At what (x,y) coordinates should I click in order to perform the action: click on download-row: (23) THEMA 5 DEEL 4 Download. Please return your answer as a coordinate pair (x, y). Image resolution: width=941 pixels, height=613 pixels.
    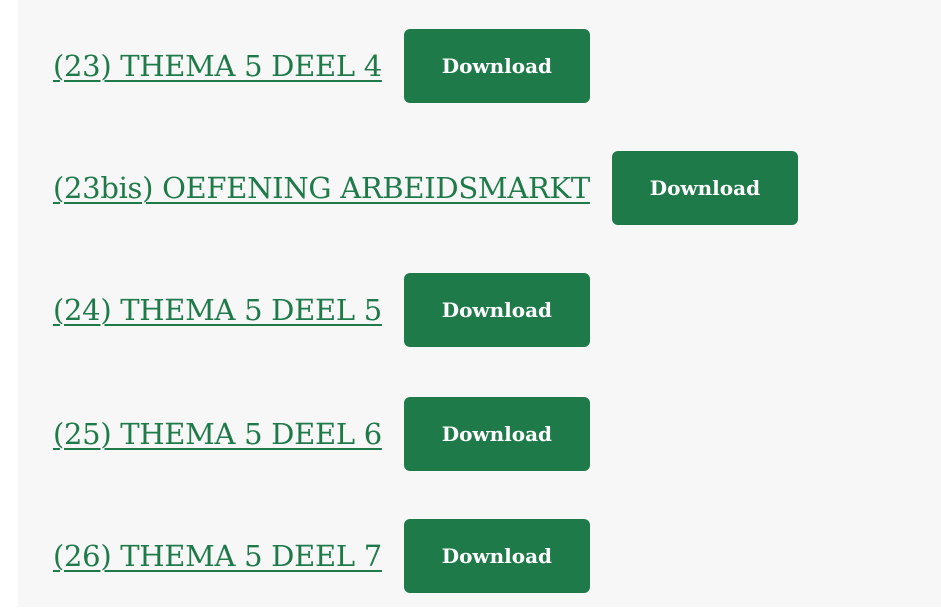
    Looking at the image, I should click on (321, 66).